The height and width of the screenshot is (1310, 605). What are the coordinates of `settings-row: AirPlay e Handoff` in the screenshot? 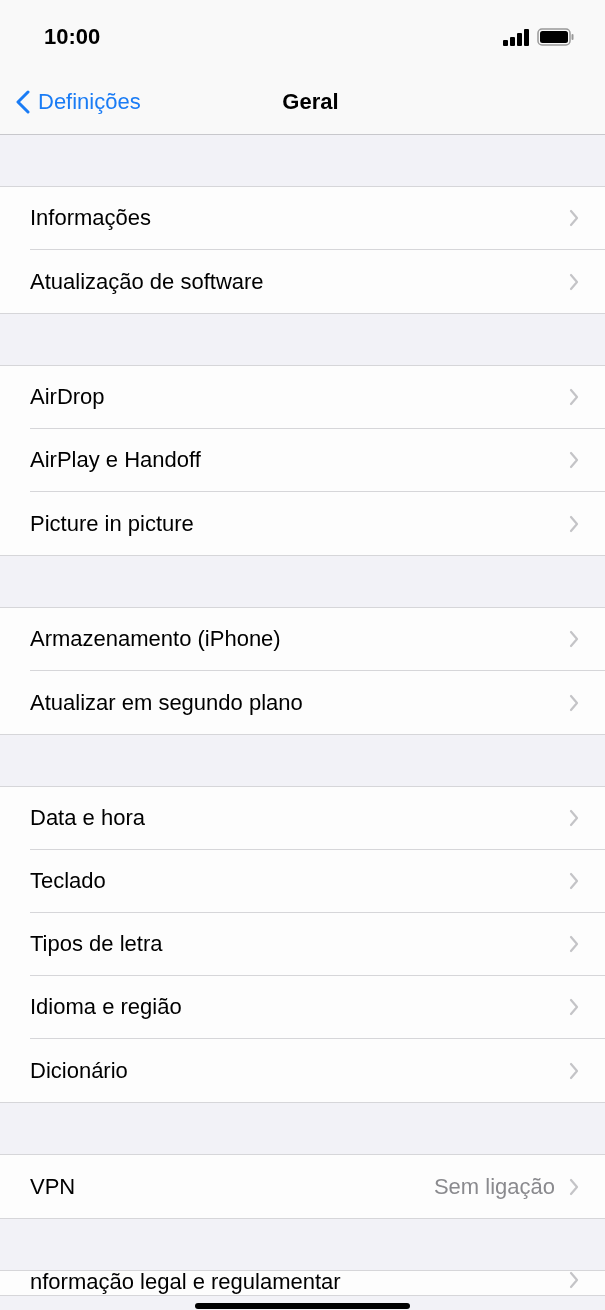 It's located at (317, 460).